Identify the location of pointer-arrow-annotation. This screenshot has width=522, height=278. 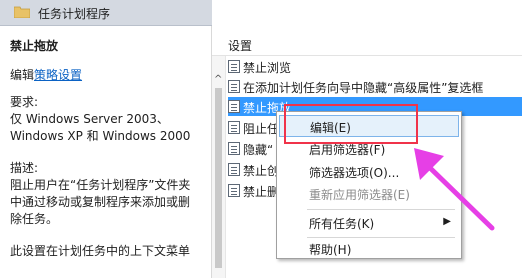
(454, 189).